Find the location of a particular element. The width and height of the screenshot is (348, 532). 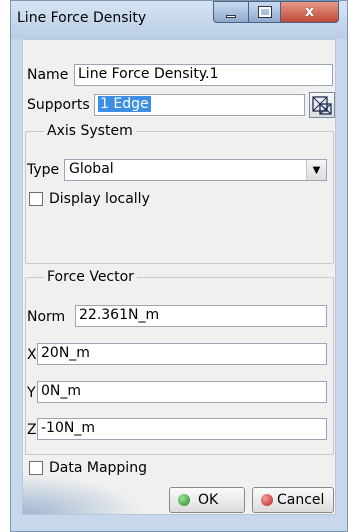

window-controls: x is located at coordinates (279, 12).